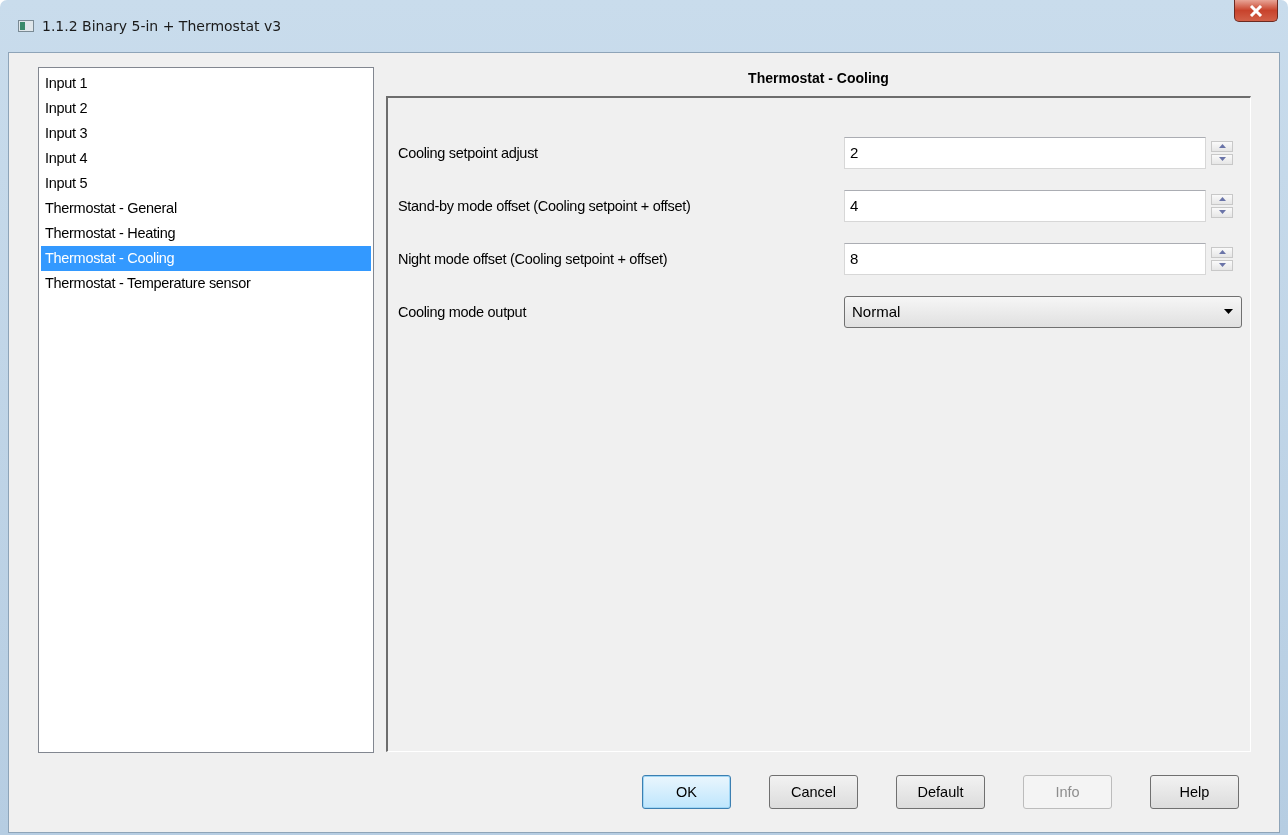  I want to click on dialog-button: Default, so click(940, 792).